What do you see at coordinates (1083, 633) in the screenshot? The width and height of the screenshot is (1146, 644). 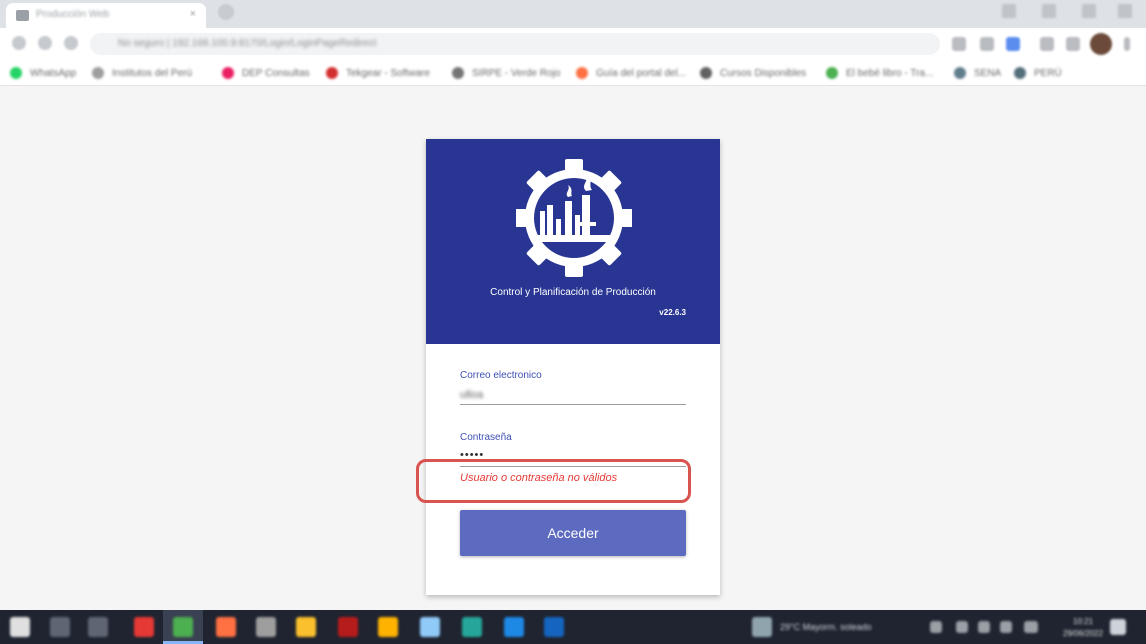 I see `clock-date: 29/06/2022` at bounding box center [1083, 633].